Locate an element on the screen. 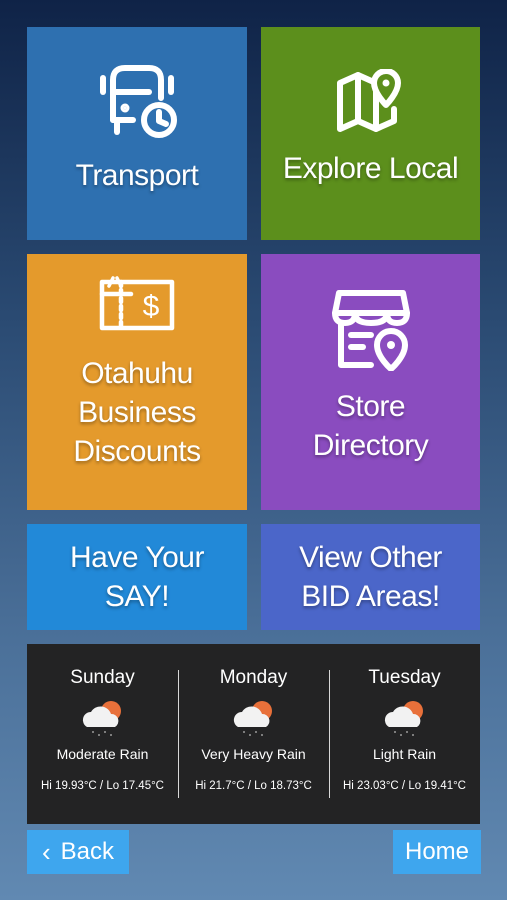  day-name: Tuesday is located at coordinates (404, 677).